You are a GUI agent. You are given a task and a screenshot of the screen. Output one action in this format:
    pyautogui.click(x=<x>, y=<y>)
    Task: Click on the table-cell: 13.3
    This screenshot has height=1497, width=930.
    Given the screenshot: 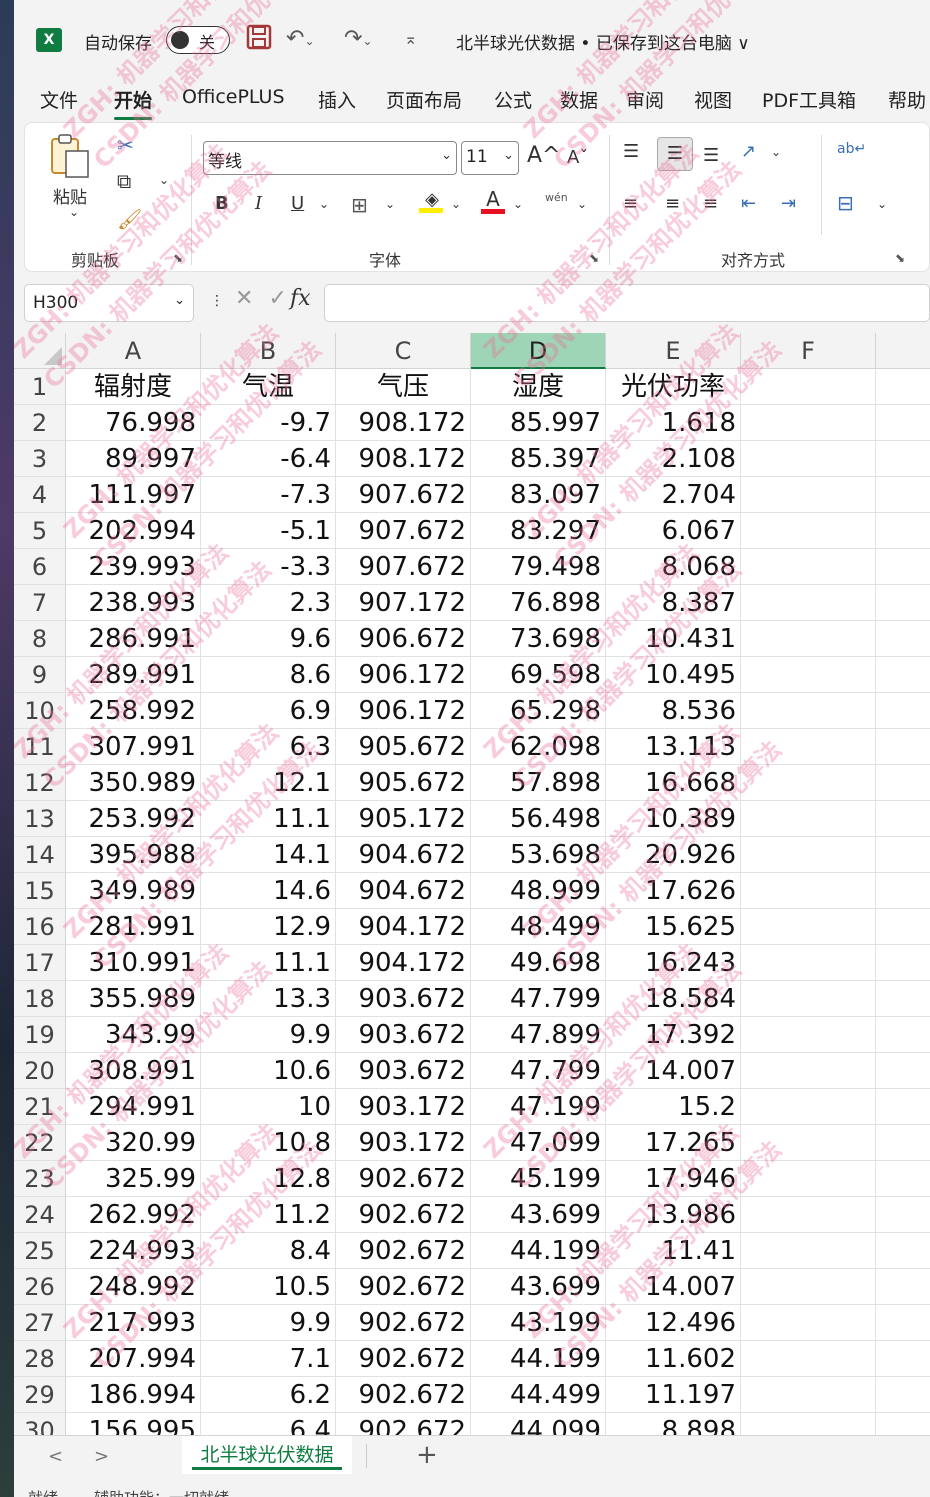 What is the action you would take?
    pyautogui.click(x=268, y=999)
    